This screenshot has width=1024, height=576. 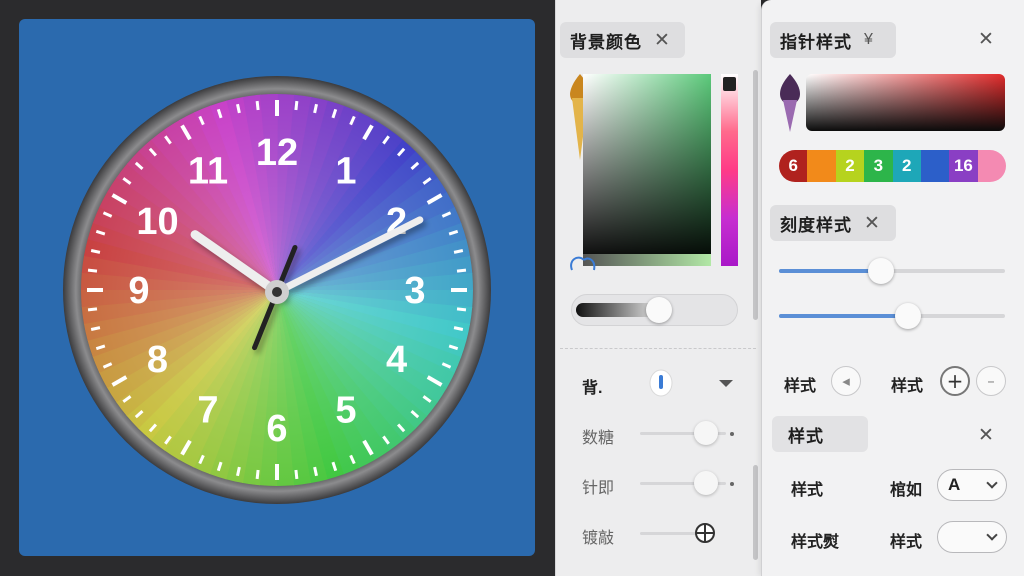 What do you see at coordinates (755, 512) in the screenshot?
I see `scrollbar-thumb-lower` at bounding box center [755, 512].